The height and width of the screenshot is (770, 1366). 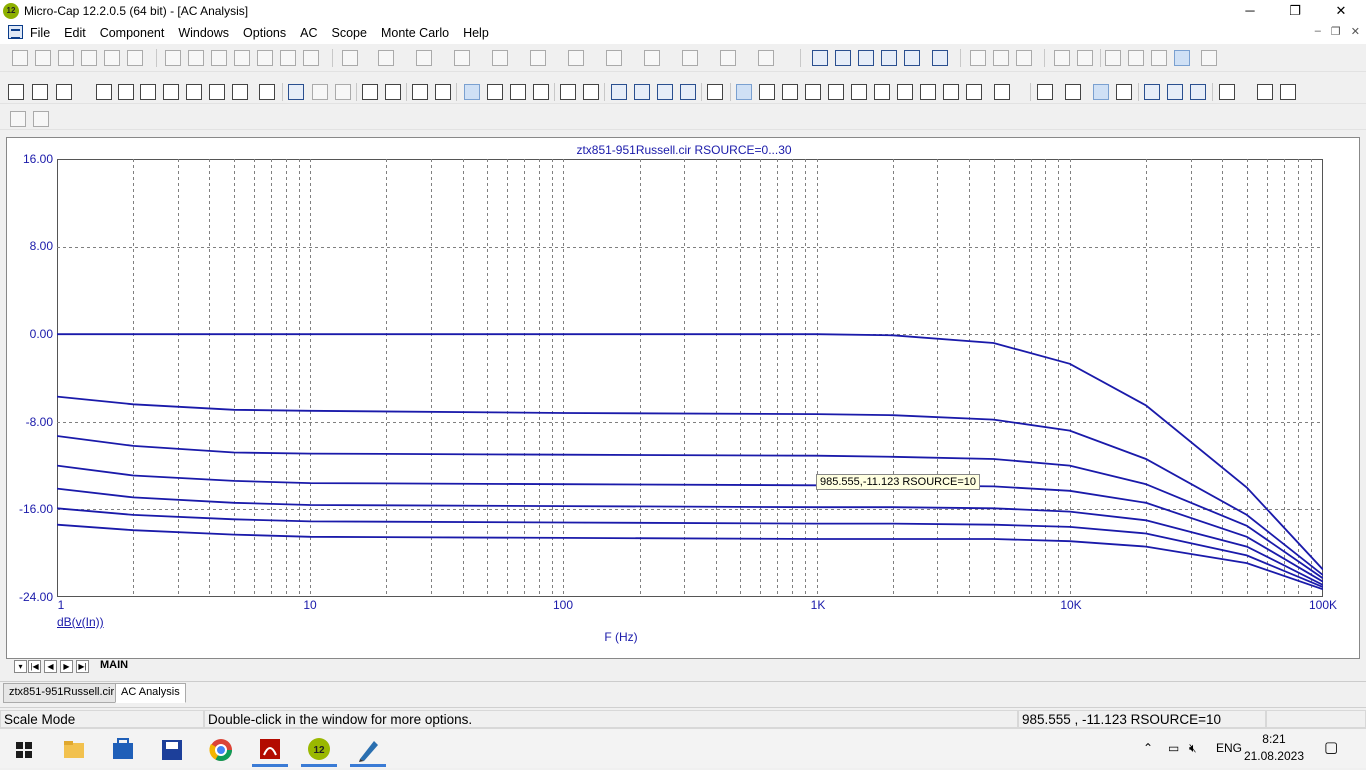 I want to click on notifications-icon: ▢, so click(x=1331, y=747).